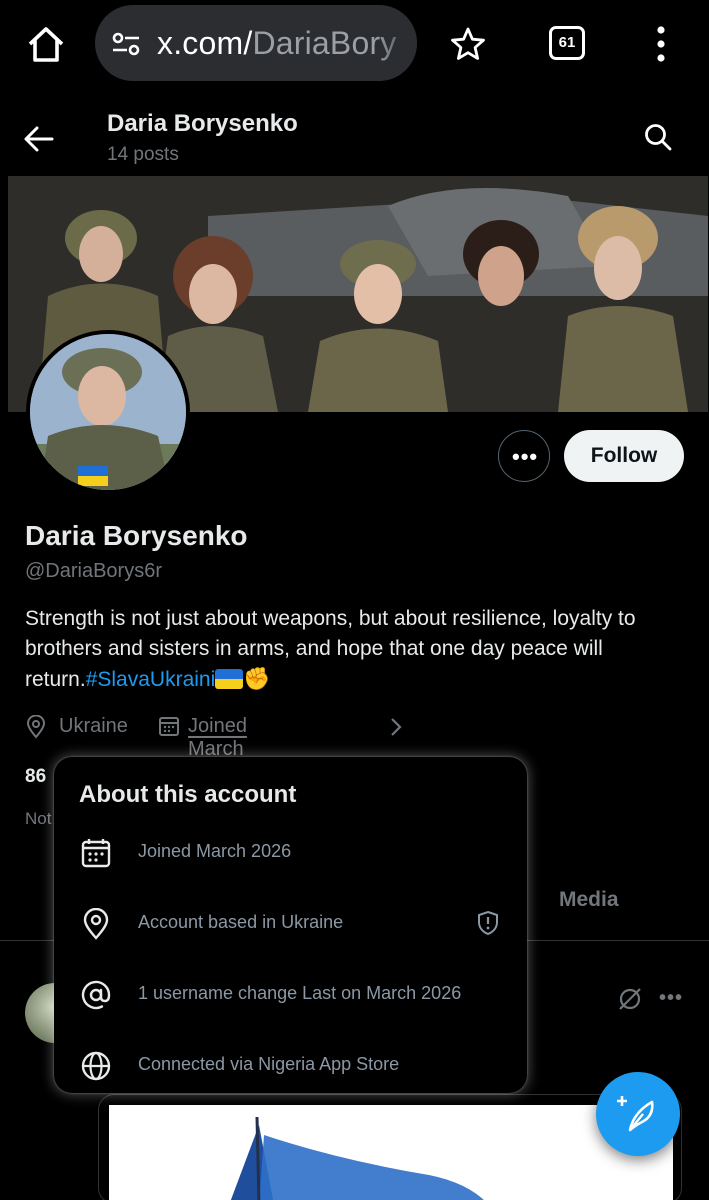 Image resolution: width=709 pixels, height=1200 pixels. I want to click on browser-toolbar: x.com/DariaBory 61, so click(354, 44).